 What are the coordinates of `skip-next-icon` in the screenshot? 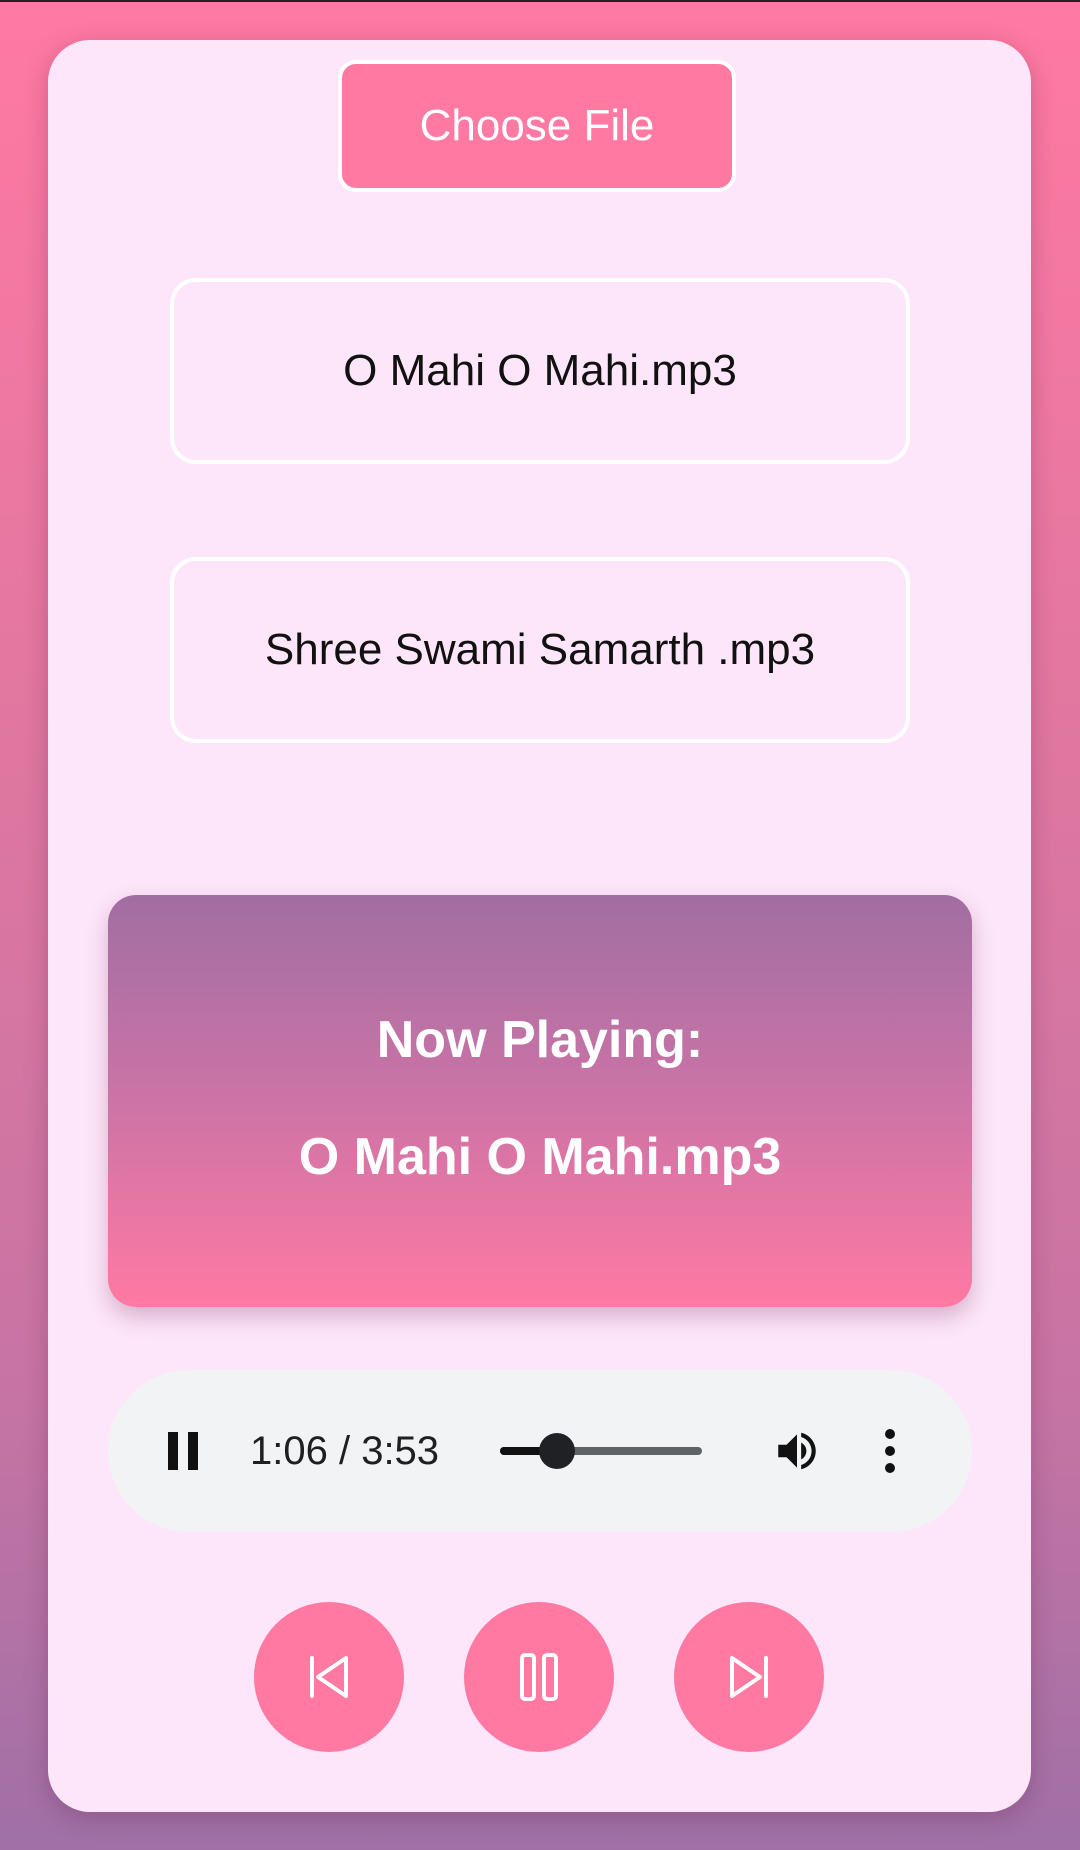 It's located at (749, 1677).